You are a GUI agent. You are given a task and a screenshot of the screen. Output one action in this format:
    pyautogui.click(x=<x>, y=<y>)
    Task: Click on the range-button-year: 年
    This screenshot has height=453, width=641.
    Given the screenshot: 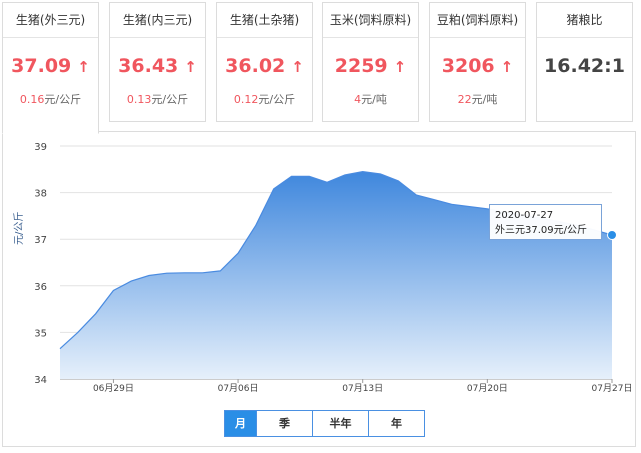 What is the action you would take?
    pyautogui.click(x=396, y=423)
    